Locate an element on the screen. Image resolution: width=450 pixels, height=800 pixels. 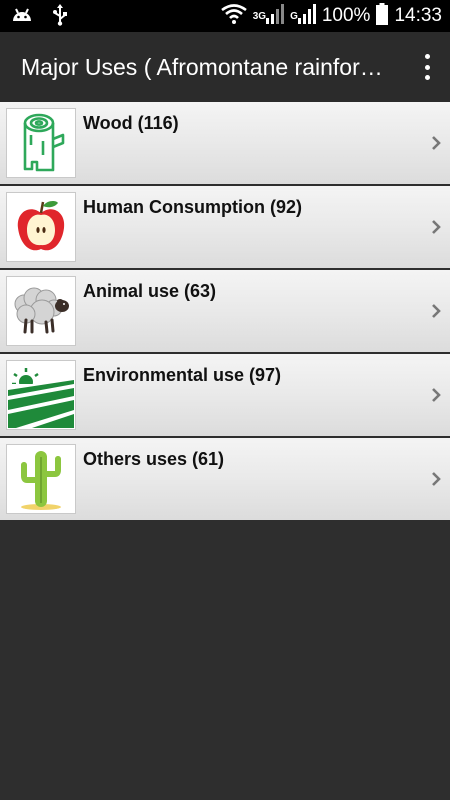
list-item-label: Environmental use (97) is located at coordinates (182, 375).